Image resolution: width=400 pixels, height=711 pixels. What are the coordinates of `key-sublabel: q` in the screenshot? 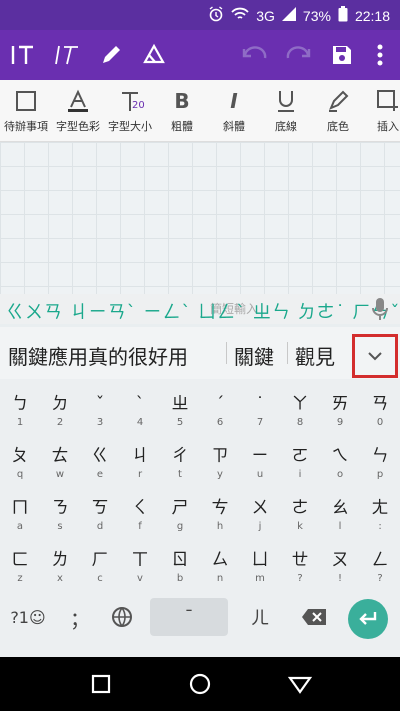 It's located at (20, 474).